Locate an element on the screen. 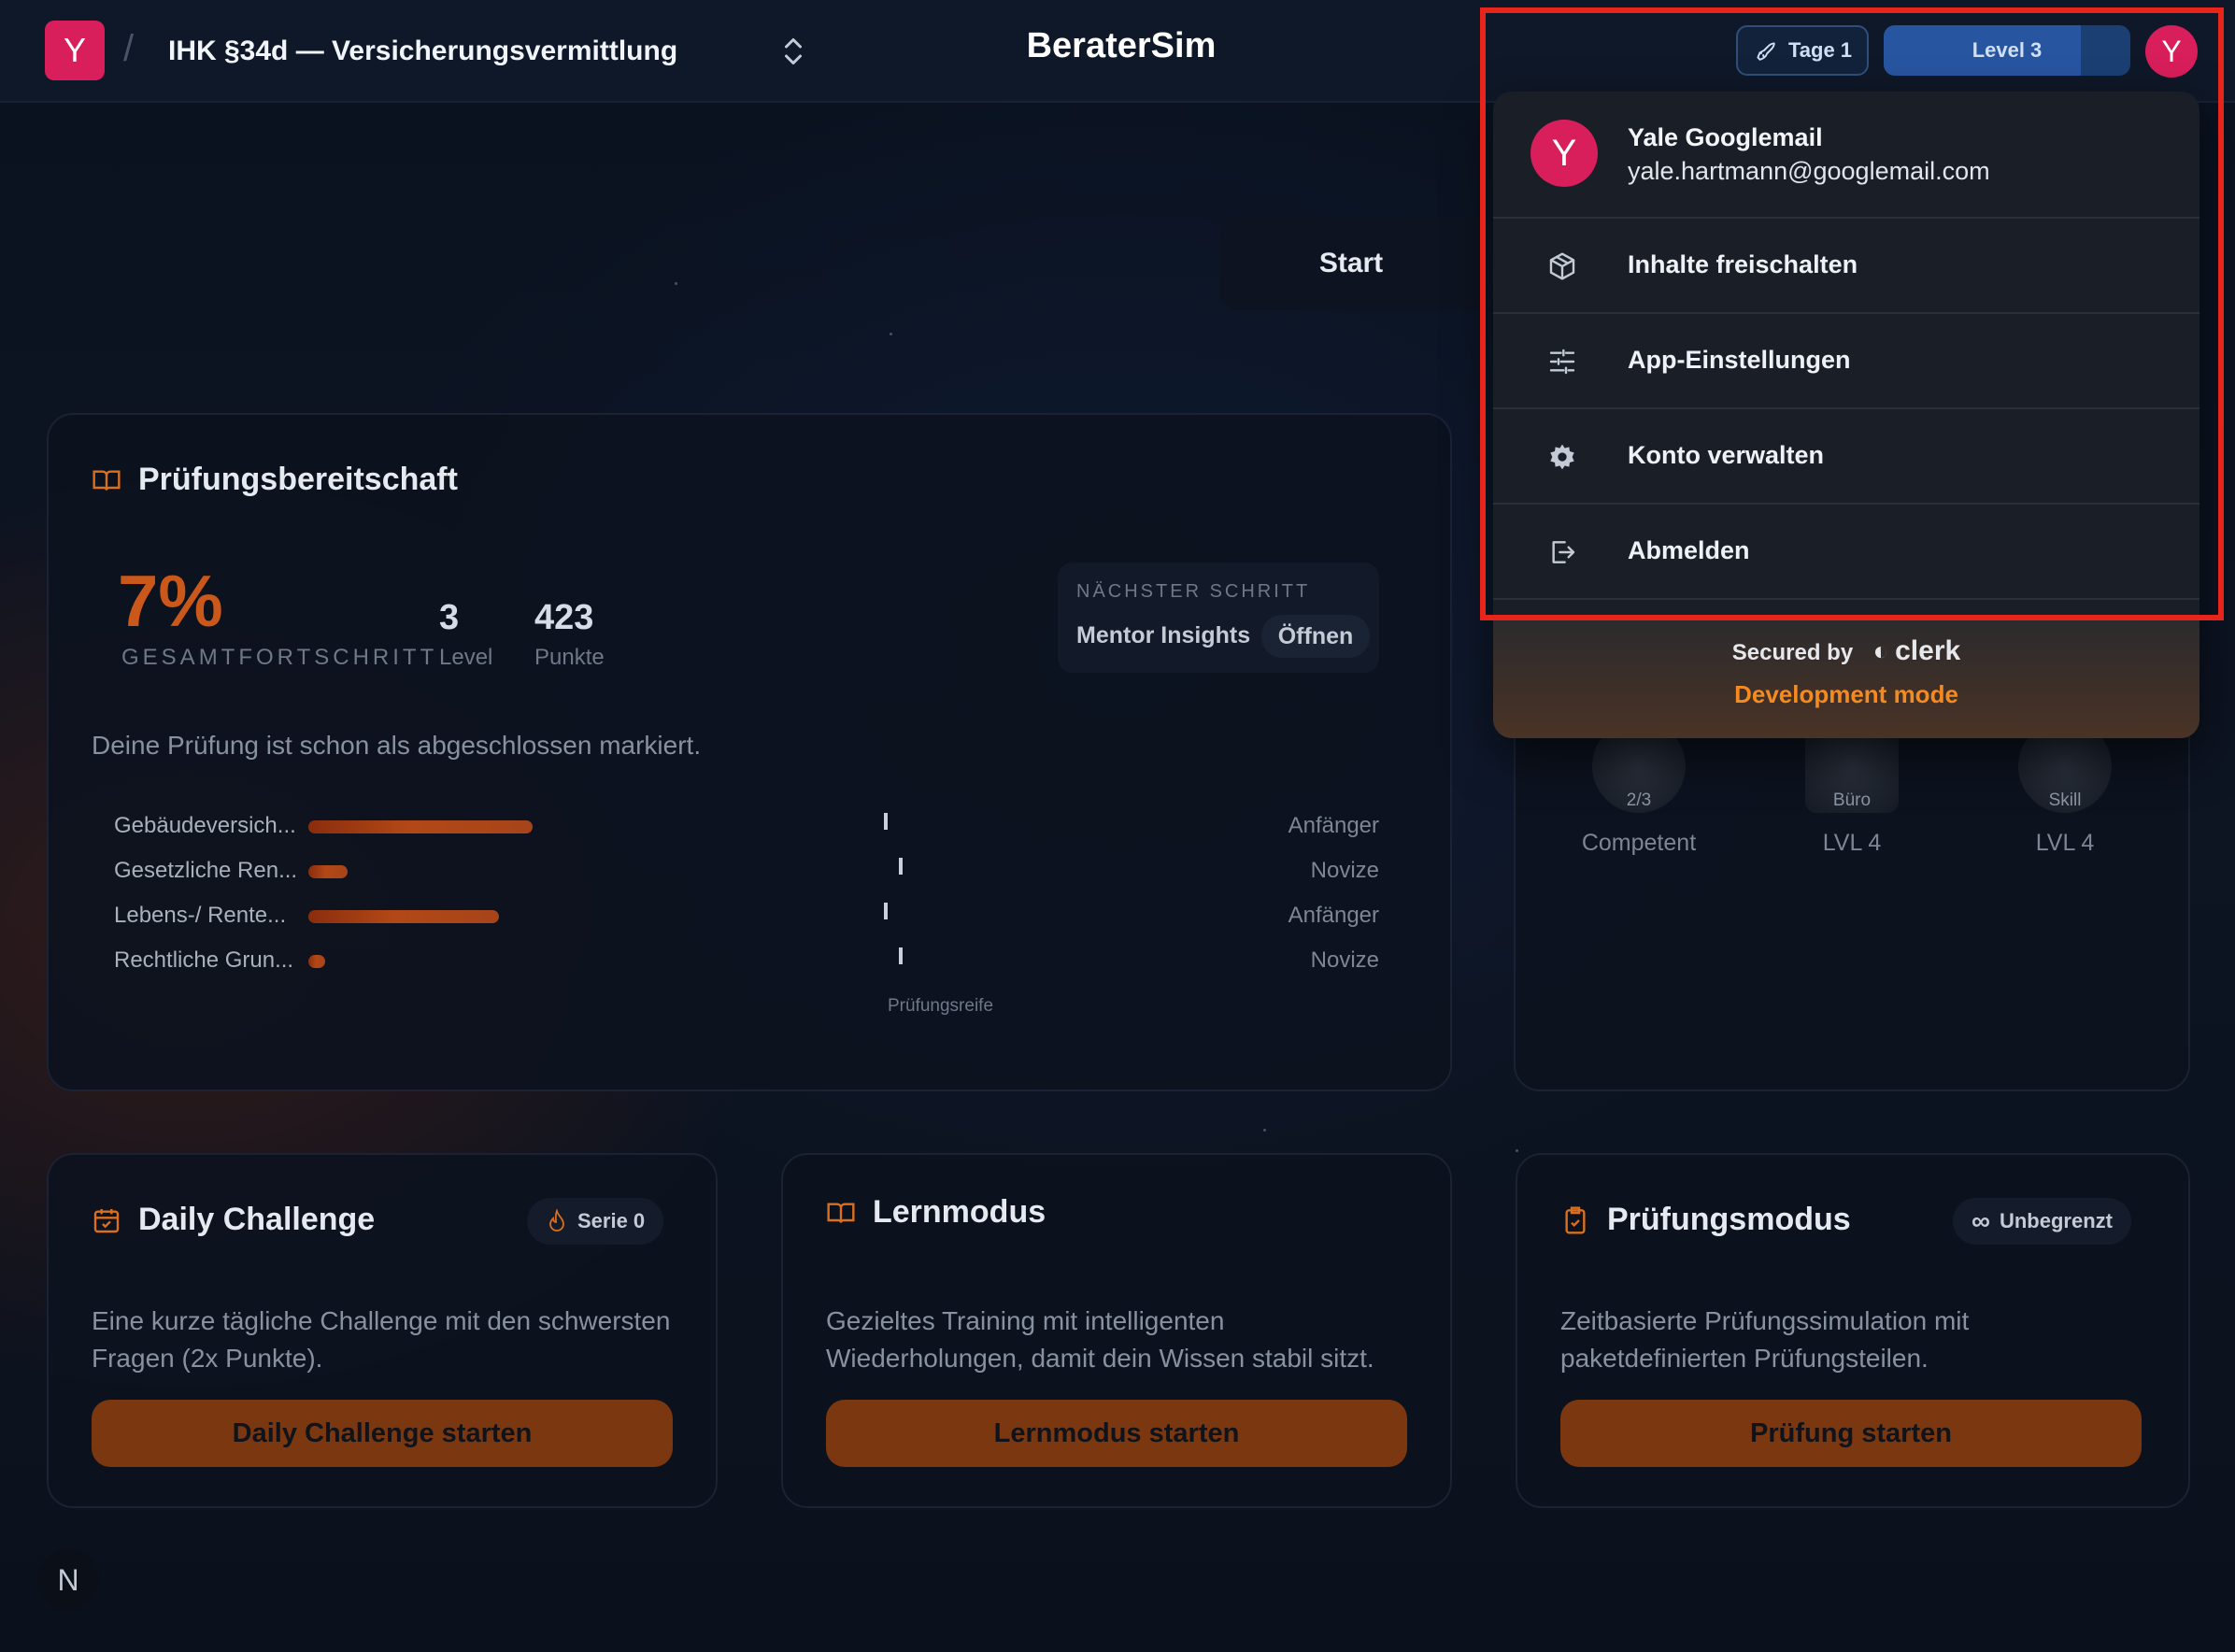  daily-challenge-title-text: Daily Challenge is located at coordinates (257, 1219).